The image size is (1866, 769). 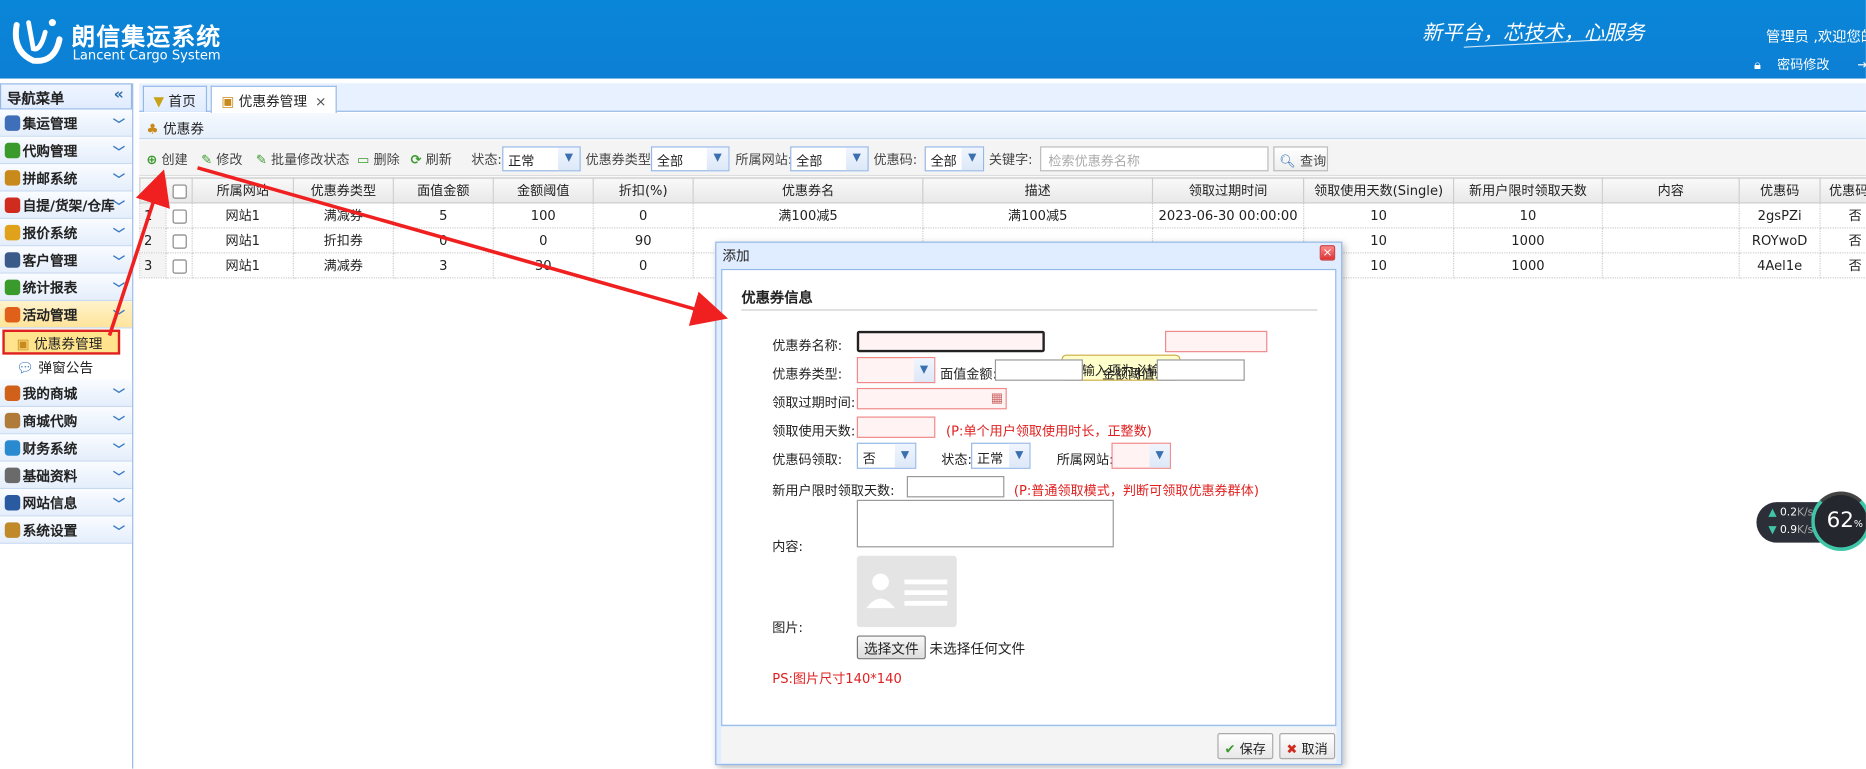 What do you see at coordinates (166, 159) in the screenshot?
I see `create-button: ⊕ 创建` at bounding box center [166, 159].